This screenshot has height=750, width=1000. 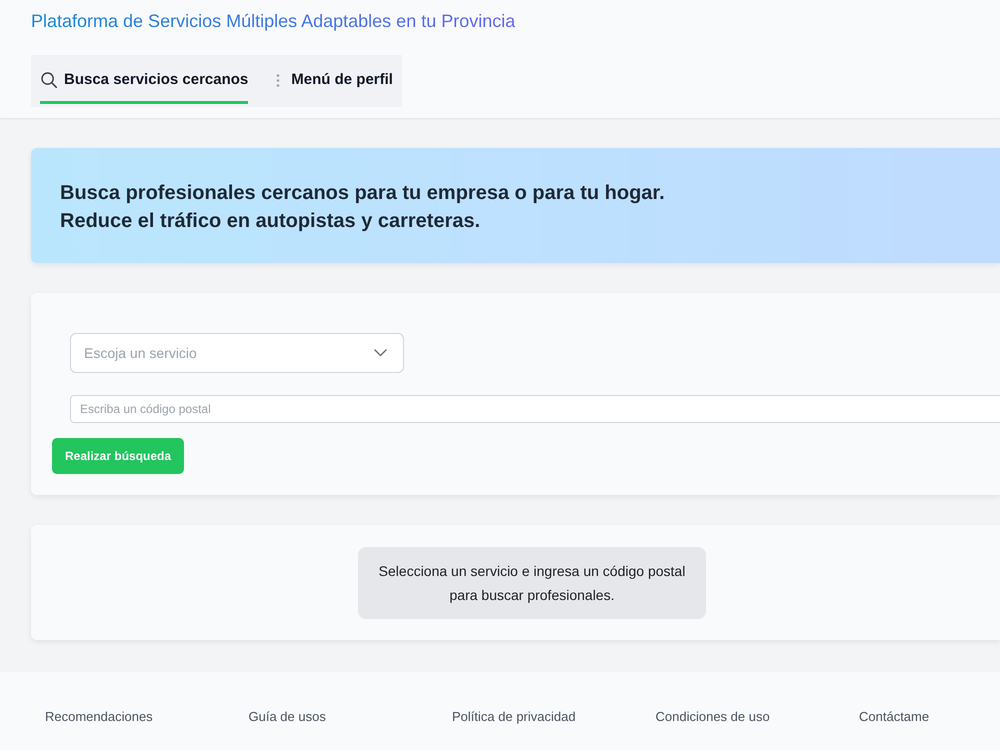 What do you see at coordinates (380, 353) in the screenshot?
I see `chevron-down-icon` at bounding box center [380, 353].